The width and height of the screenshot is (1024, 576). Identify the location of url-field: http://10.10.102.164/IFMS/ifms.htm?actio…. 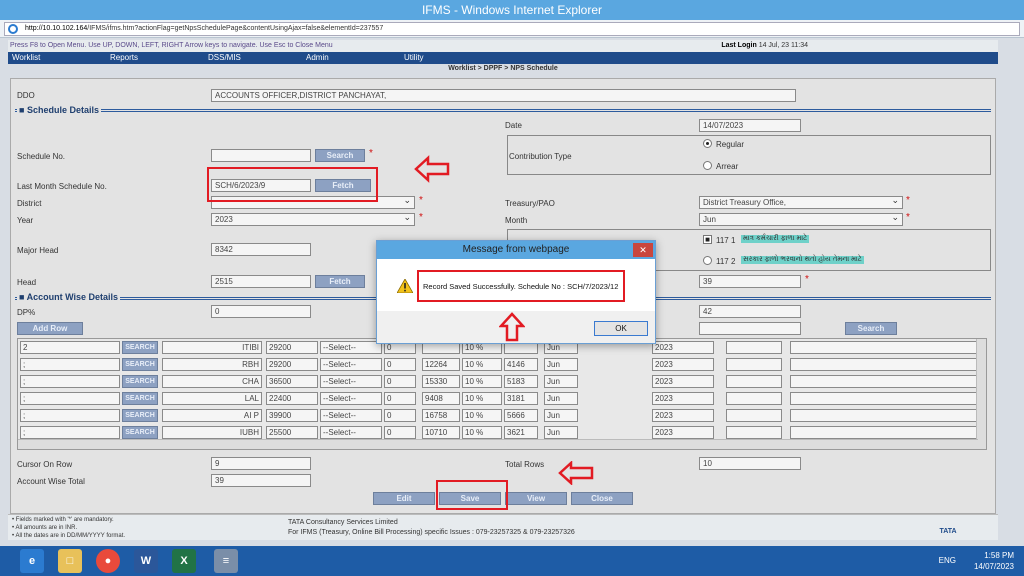
(512, 29).